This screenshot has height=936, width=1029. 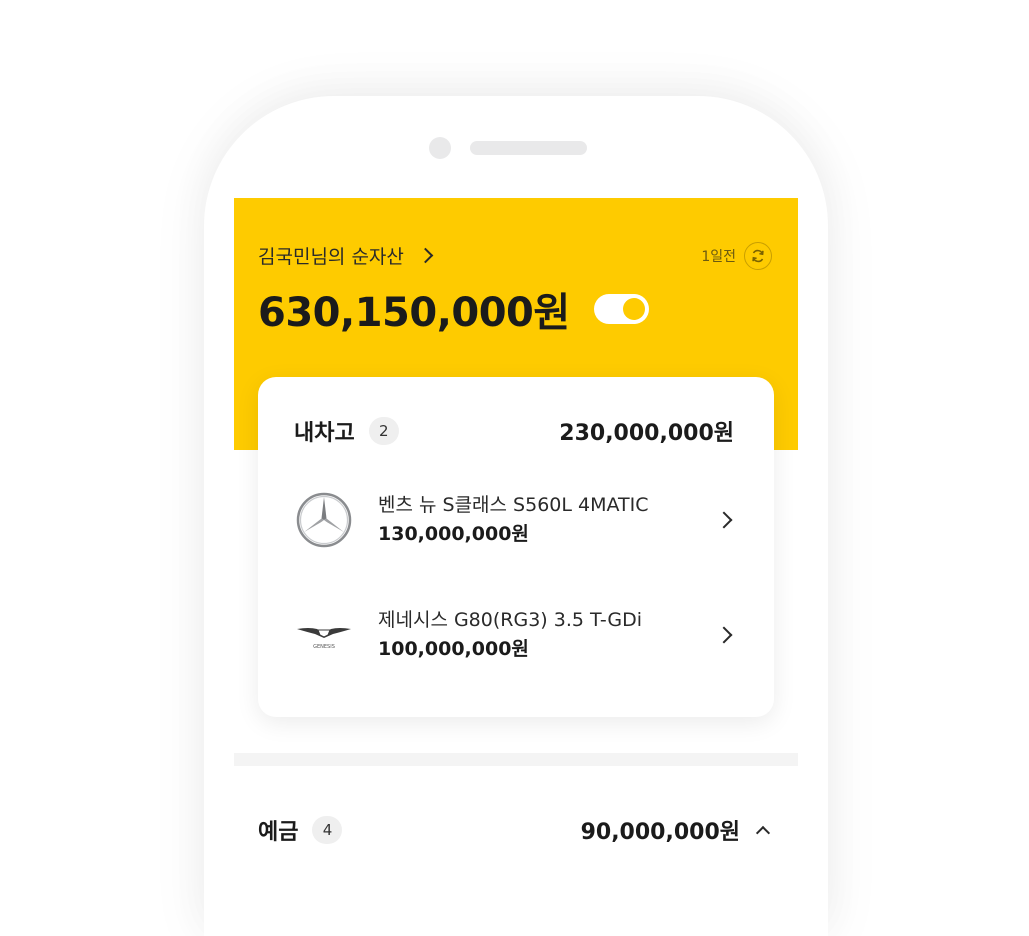 What do you see at coordinates (440, 148) in the screenshot?
I see `front-camera` at bounding box center [440, 148].